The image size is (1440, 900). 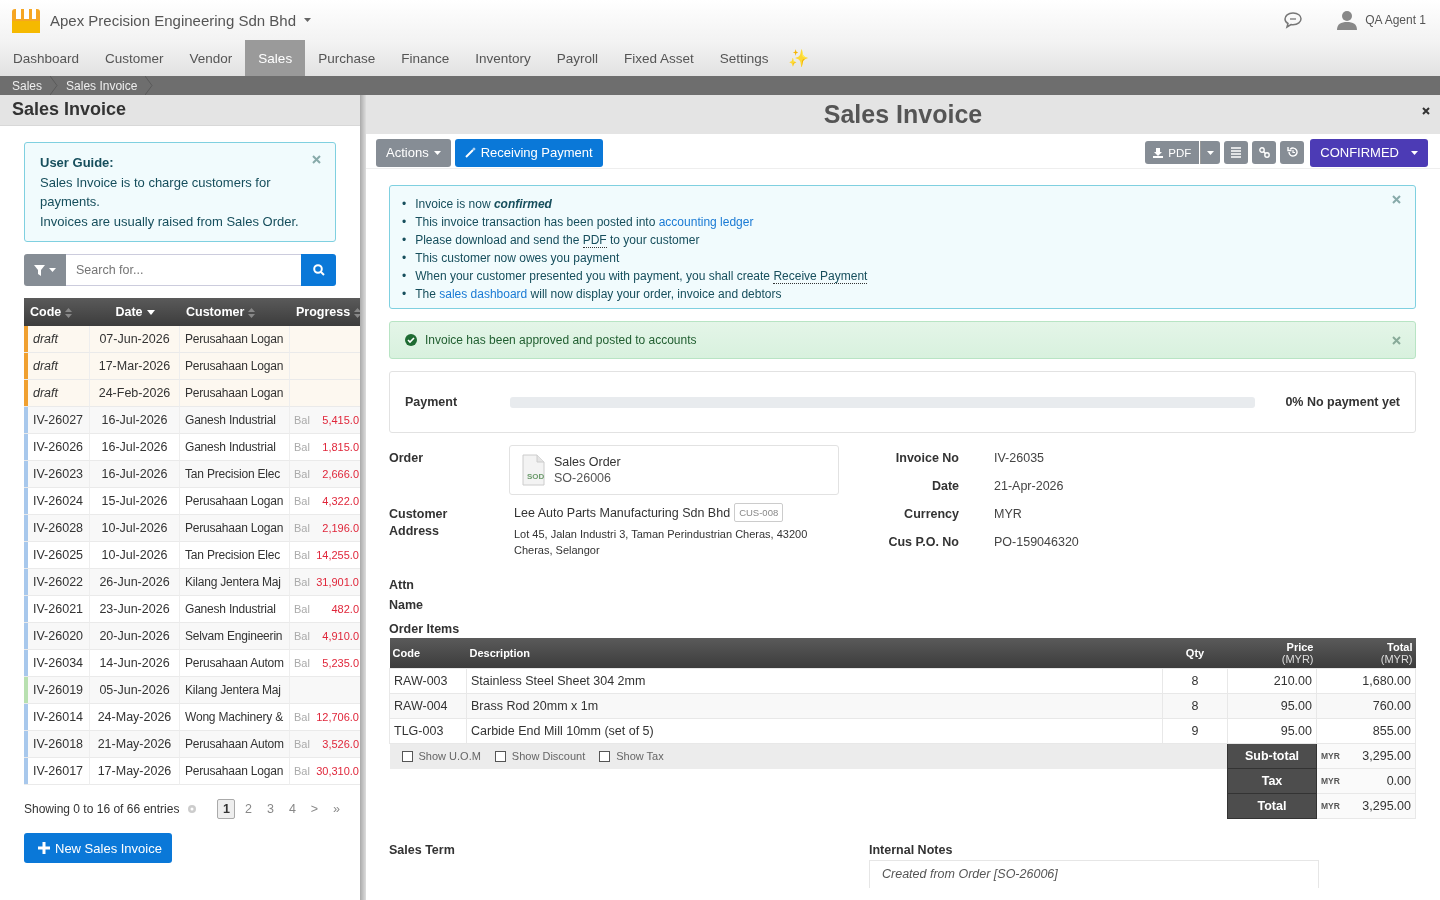 I want to click on address-line: Lot 45, Jalan Industri 3, Taman Perindustrian Cheras, 43200, so click(x=661, y=534).